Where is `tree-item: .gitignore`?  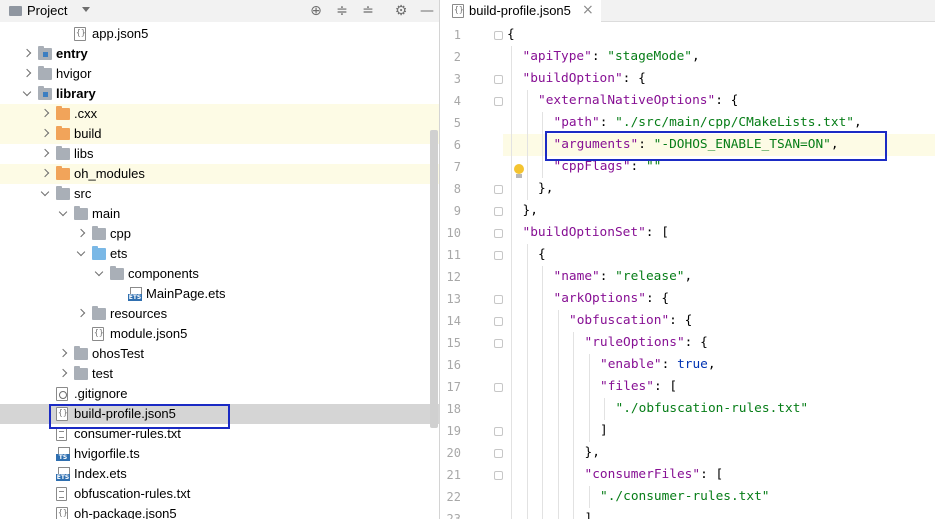 tree-item: .gitignore is located at coordinates (219, 394).